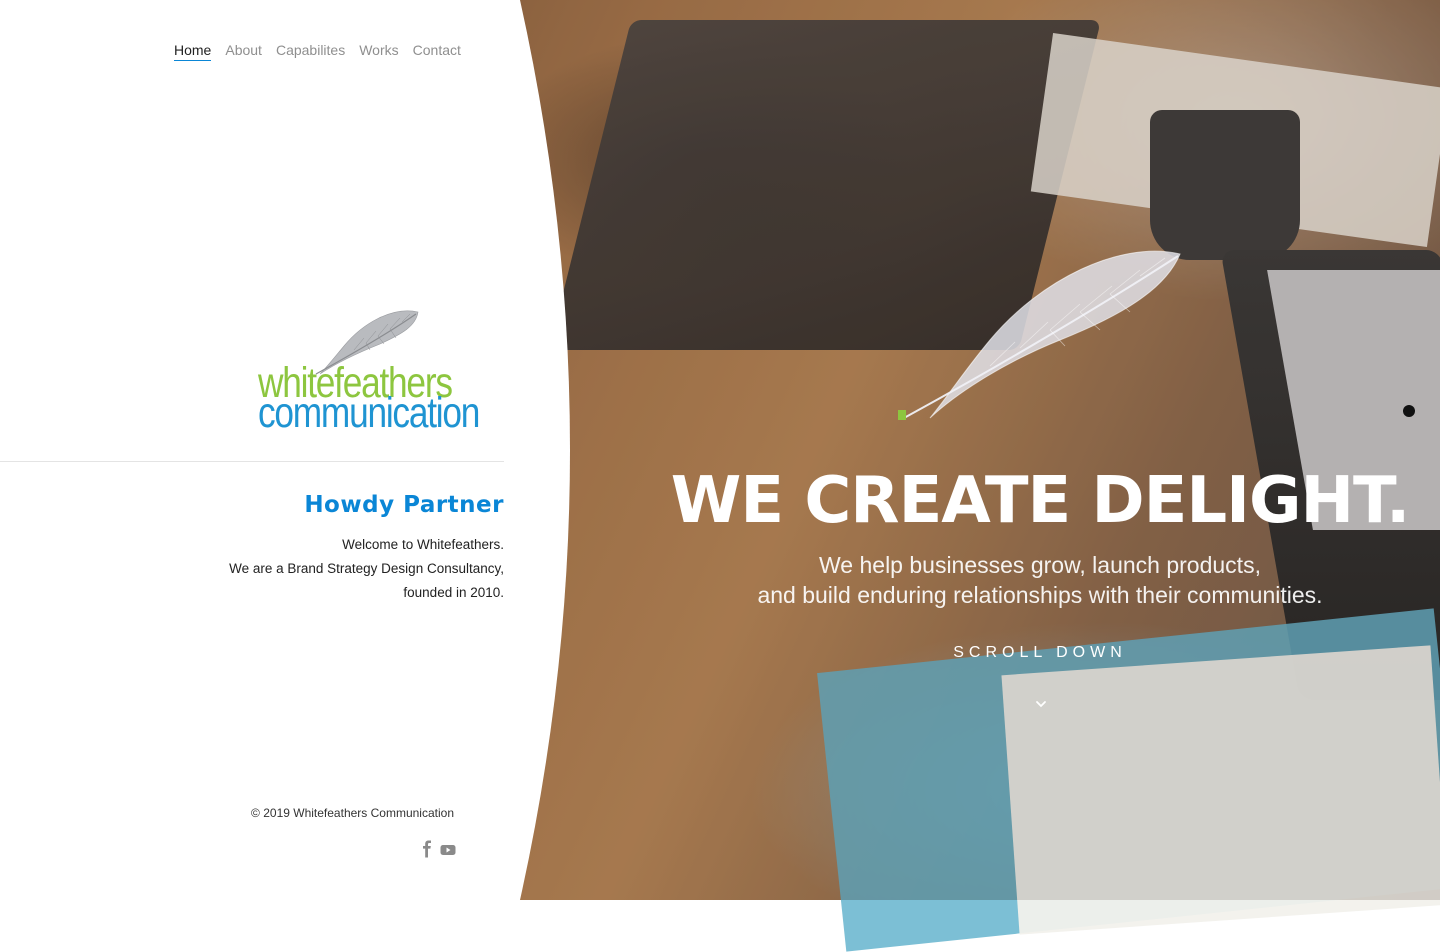 The image size is (1440, 952). Describe the element at coordinates (453, 592) in the screenshot. I see `intro-line: founded in 2010.` at that location.